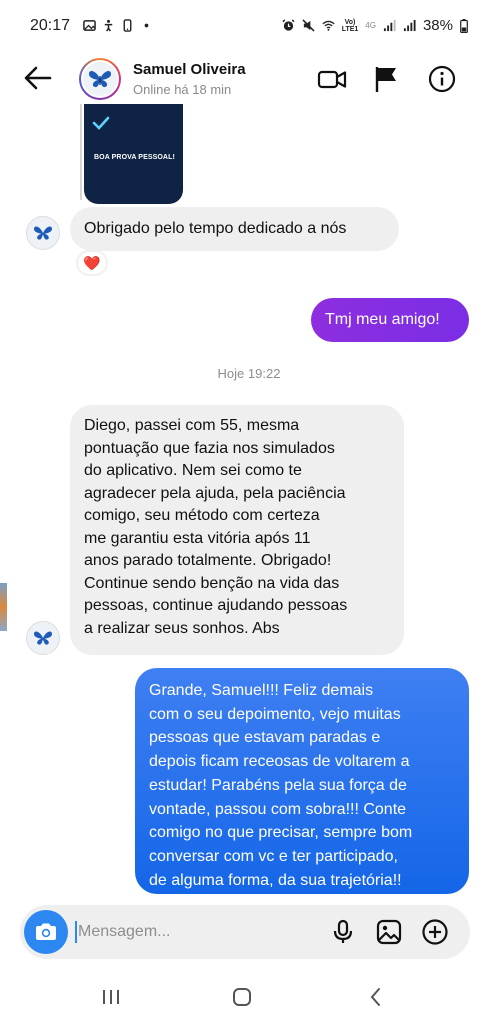  I want to click on volte-indicator: Vo) LTE1, so click(350, 25).